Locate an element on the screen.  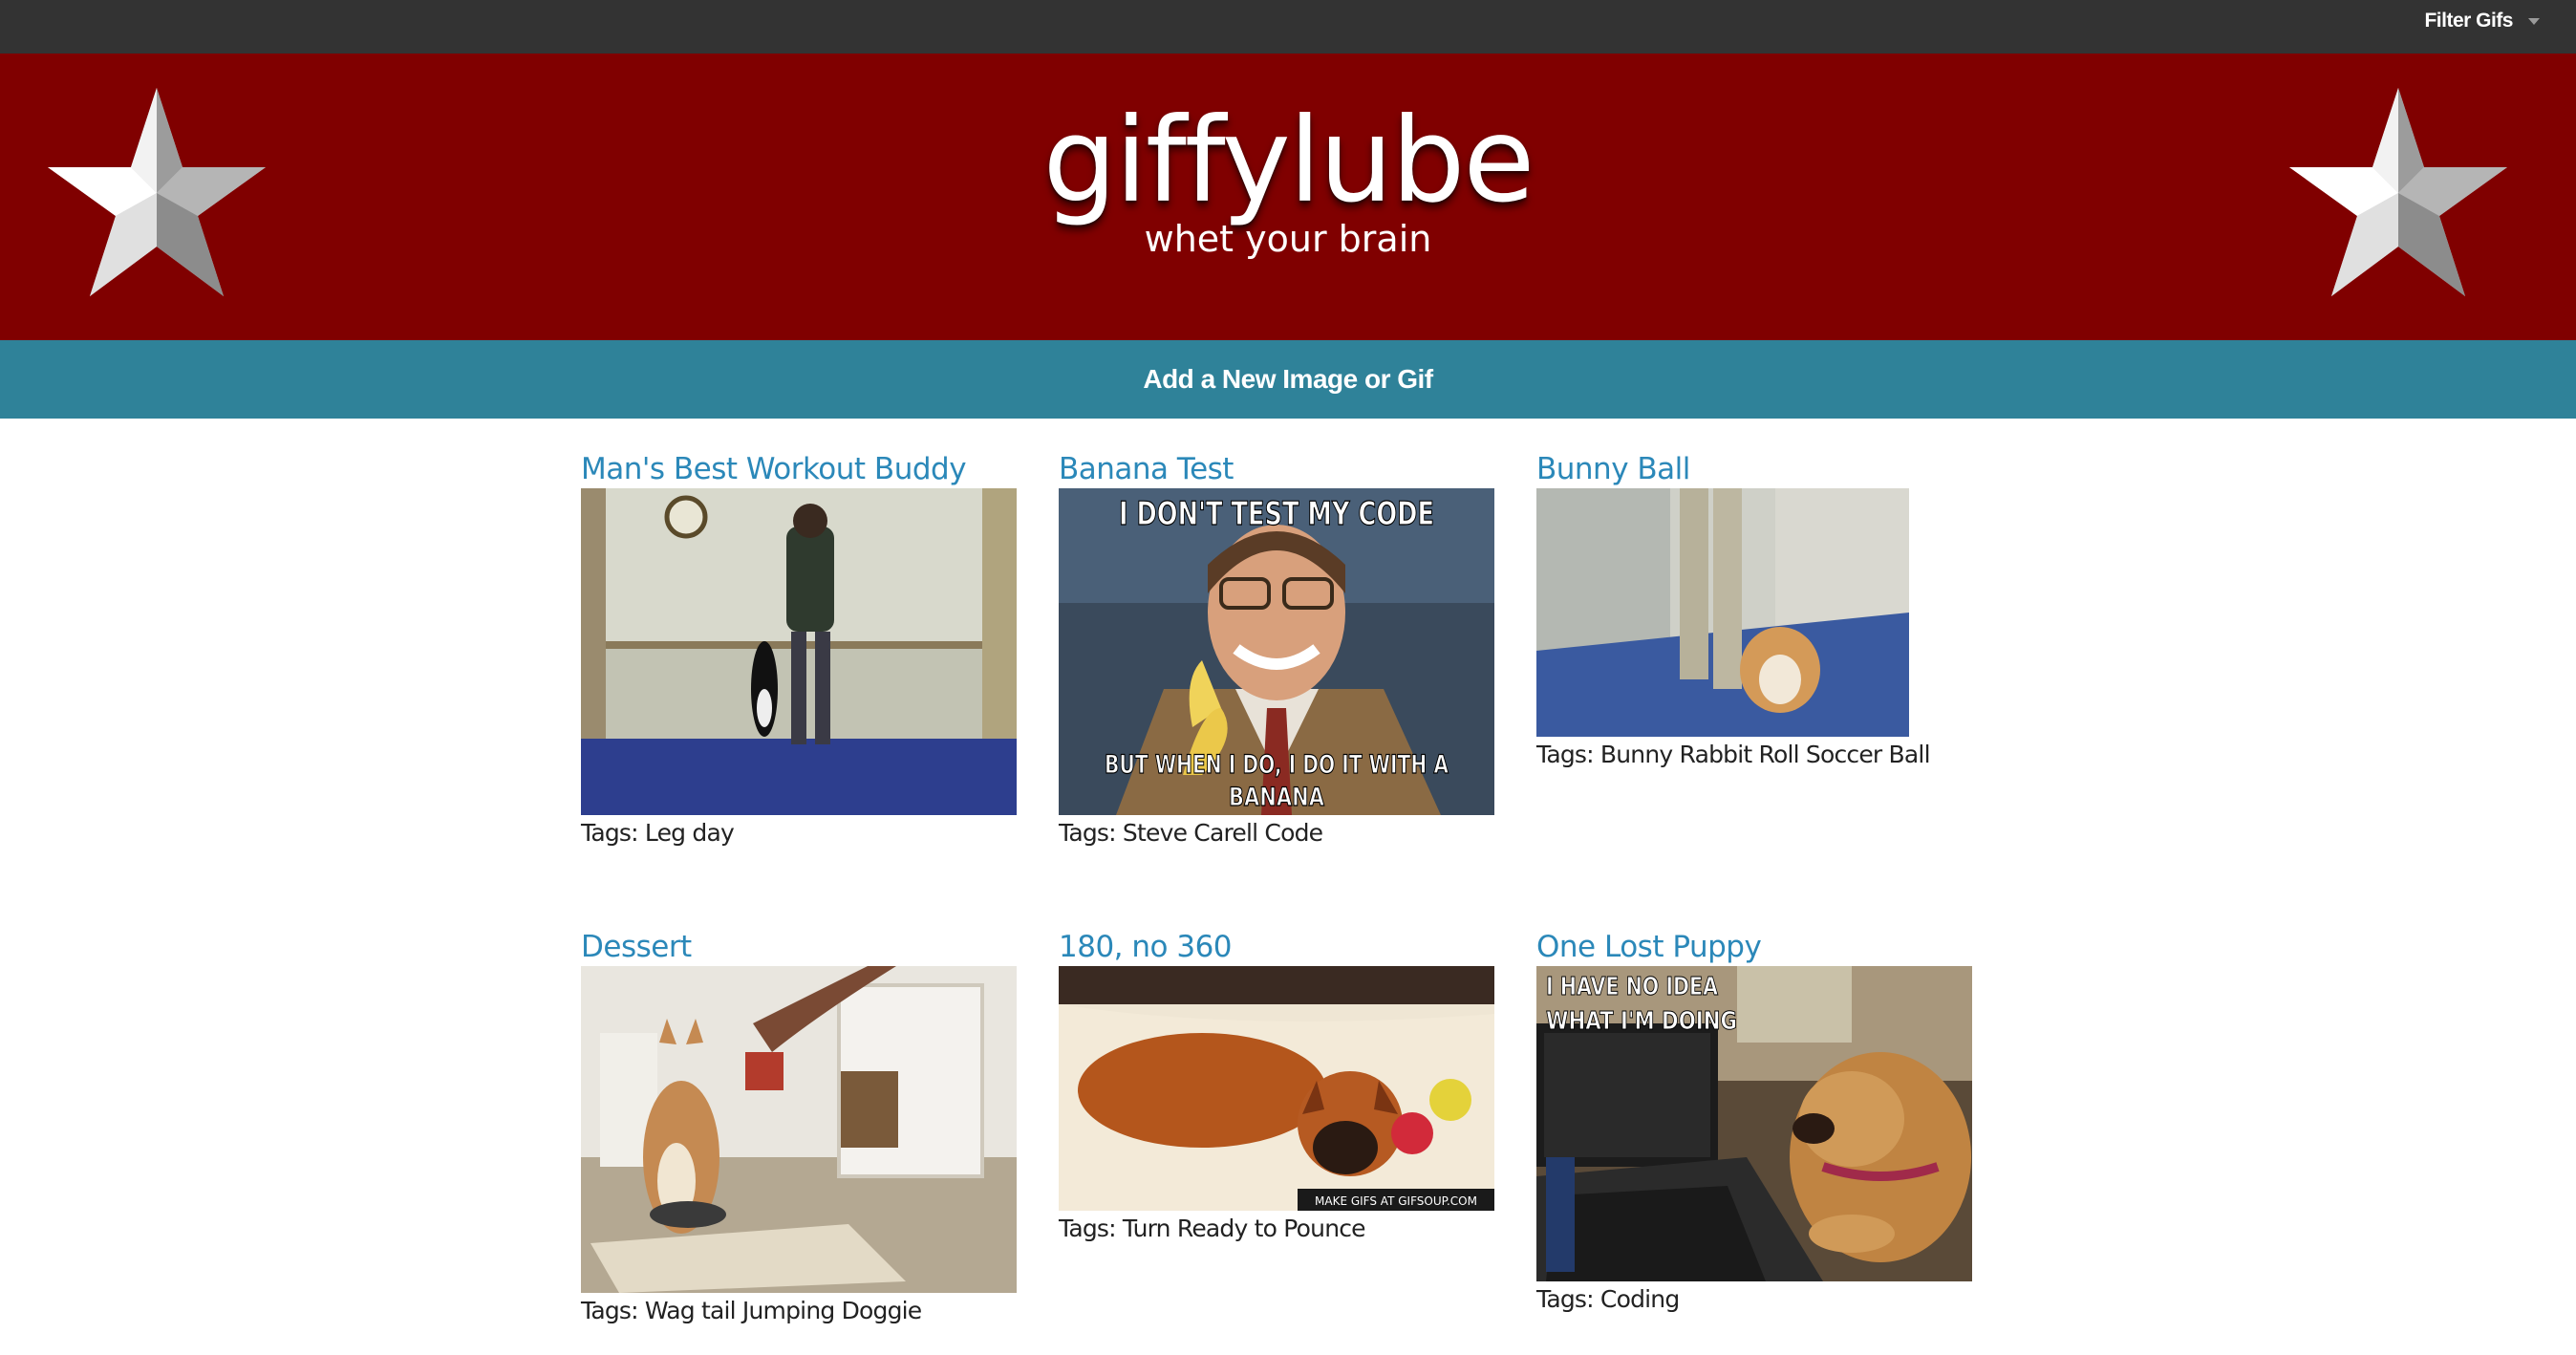
gif-tags: Tags: Steve Carell Code is located at coordinates (1191, 833).